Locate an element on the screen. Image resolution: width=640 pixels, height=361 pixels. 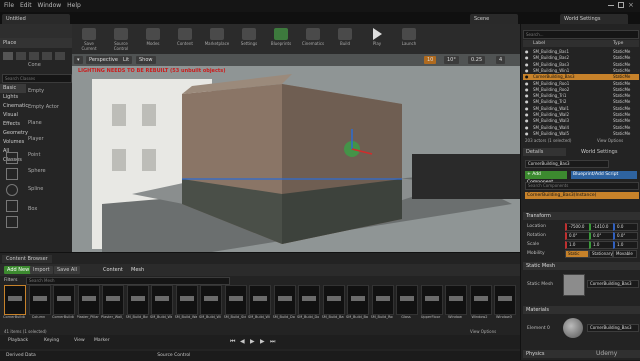
content-browser-tab: Content Browser is located at coordinates (27, 259).